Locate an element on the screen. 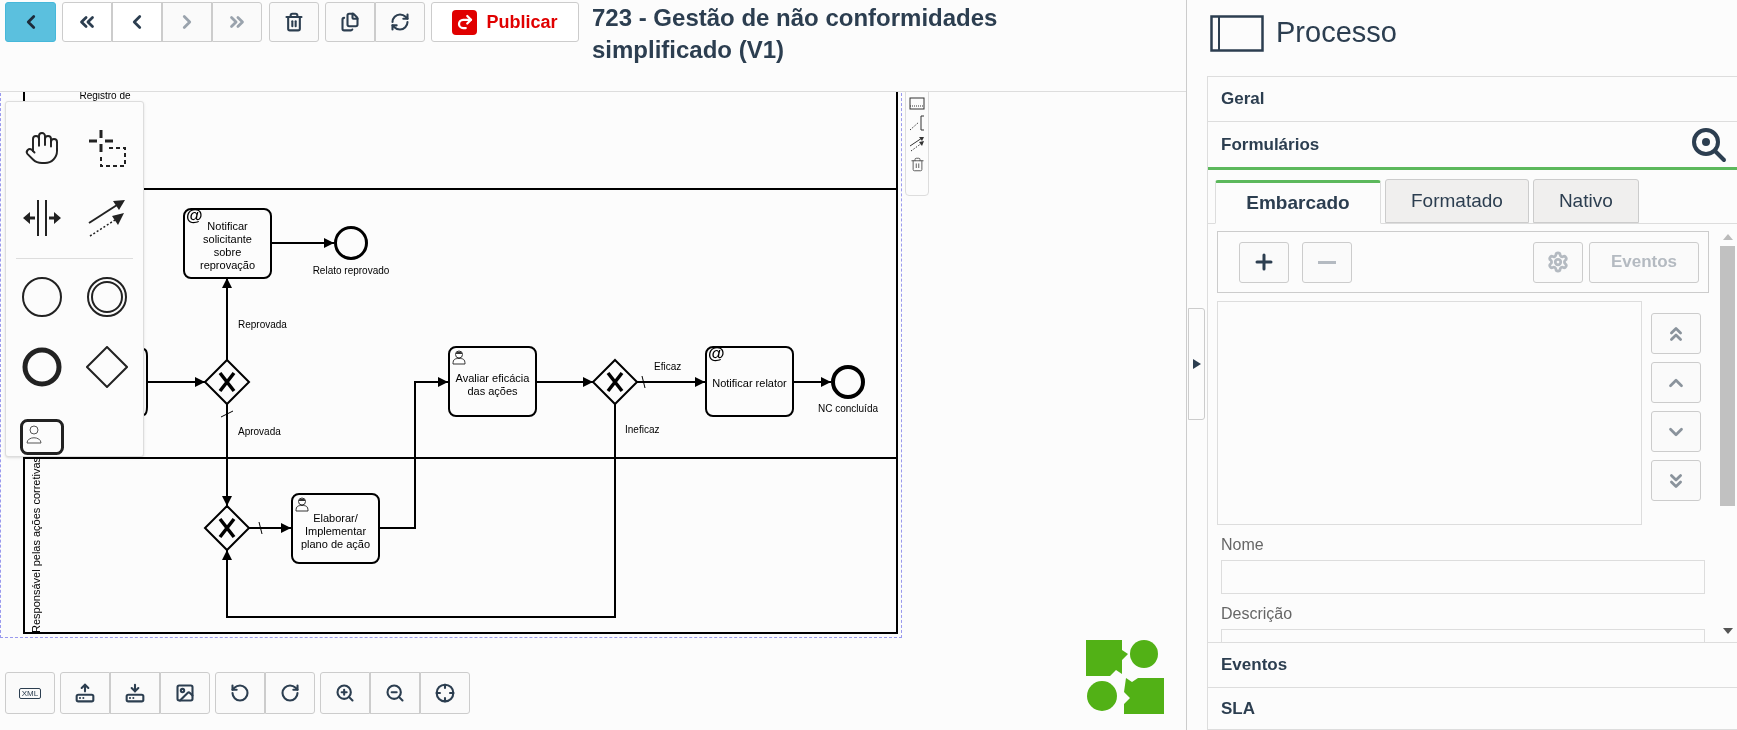  preview-icon is located at coordinates (1709, 144).